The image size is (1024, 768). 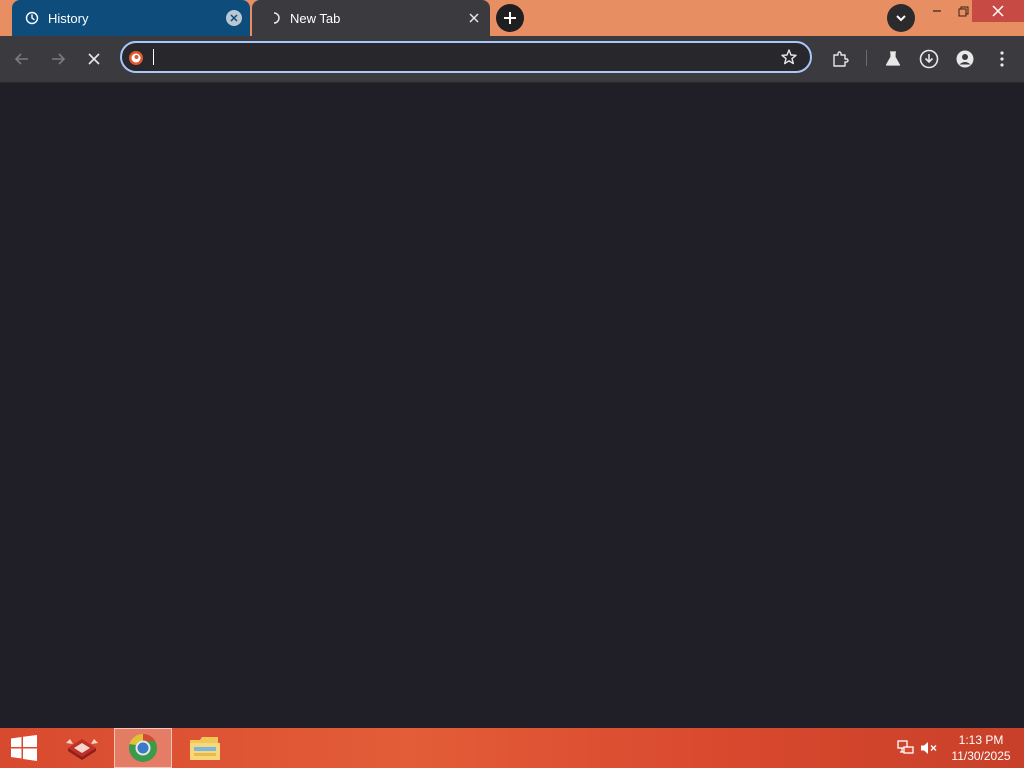 I want to click on download-icon, so click(x=929, y=59).